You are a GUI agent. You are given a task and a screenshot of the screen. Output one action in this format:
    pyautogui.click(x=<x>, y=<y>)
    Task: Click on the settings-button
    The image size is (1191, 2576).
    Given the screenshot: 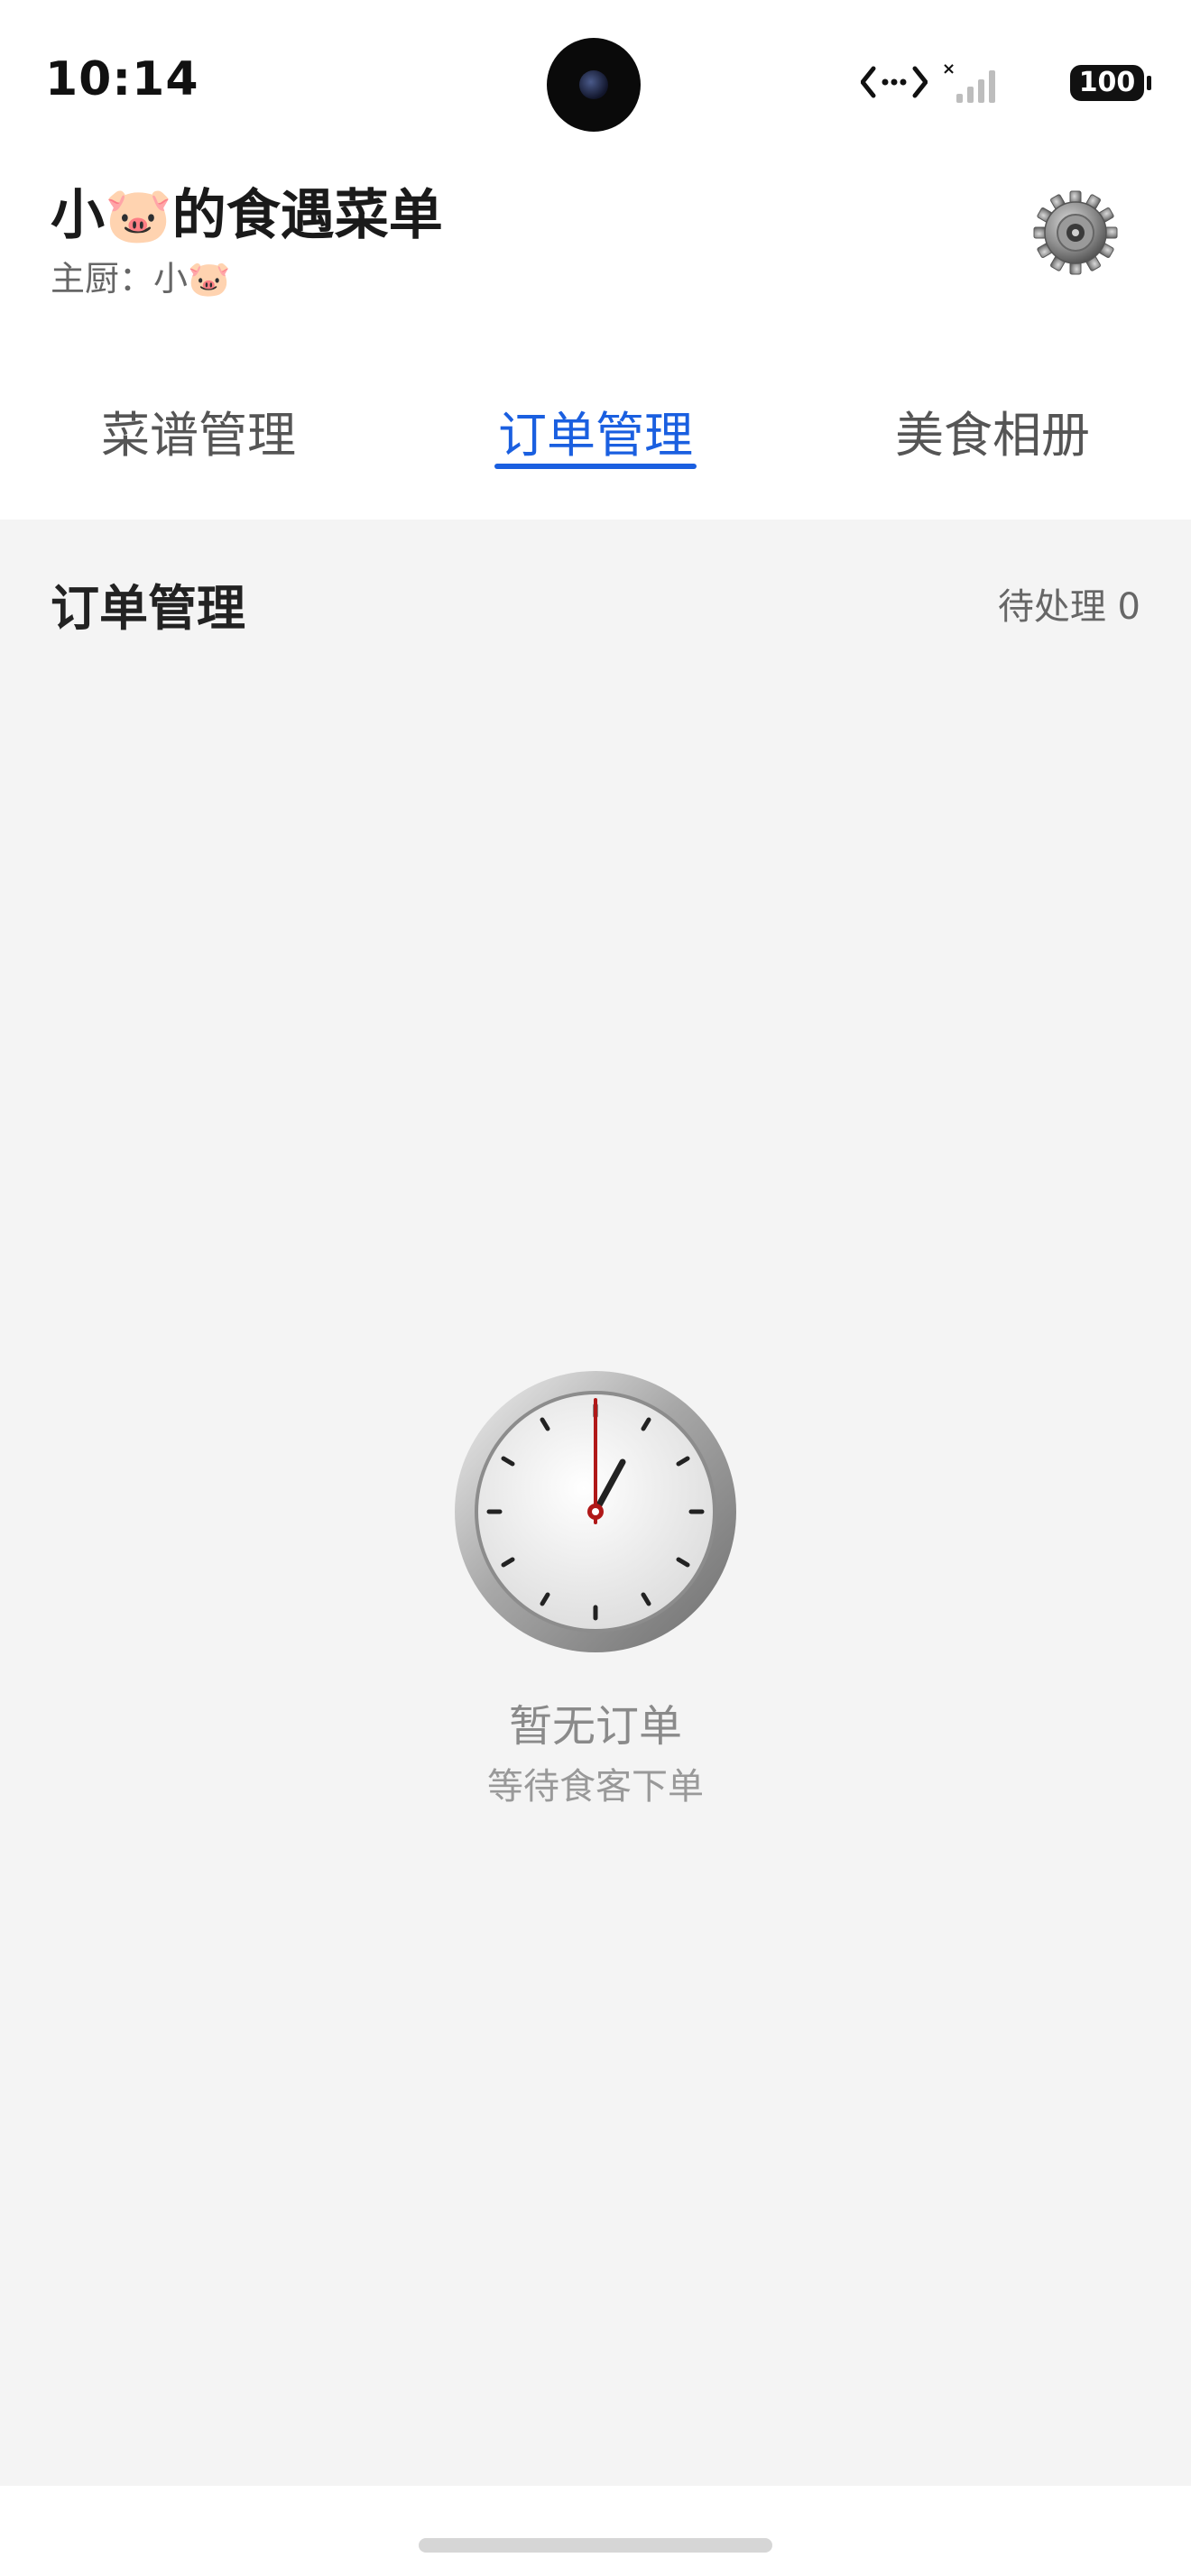 What is the action you would take?
    pyautogui.click(x=1075, y=233)
    